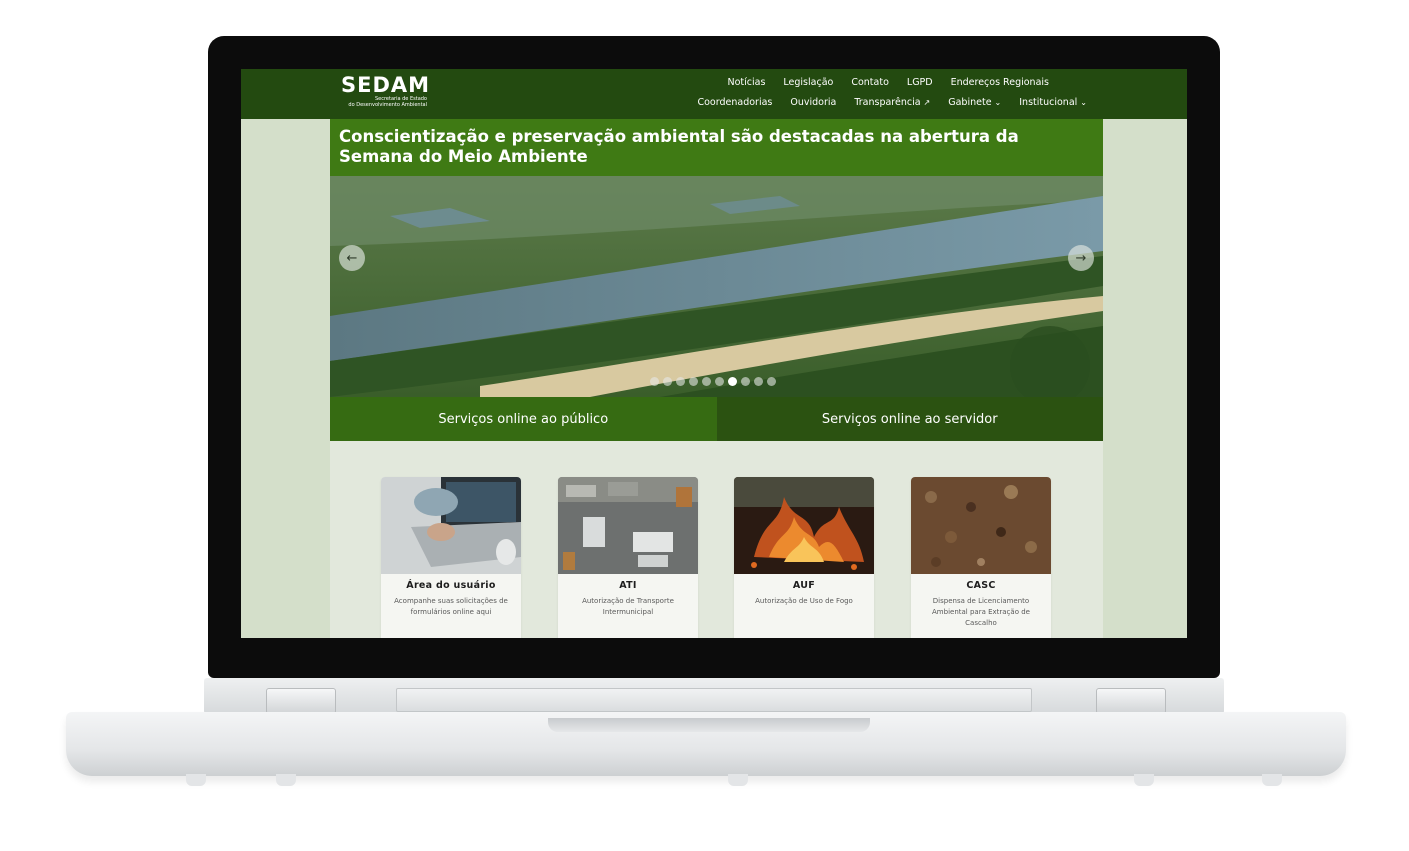 The width and height of the screenshot is (1409, 851). I want to click on hinge-center, so click(714, 700).